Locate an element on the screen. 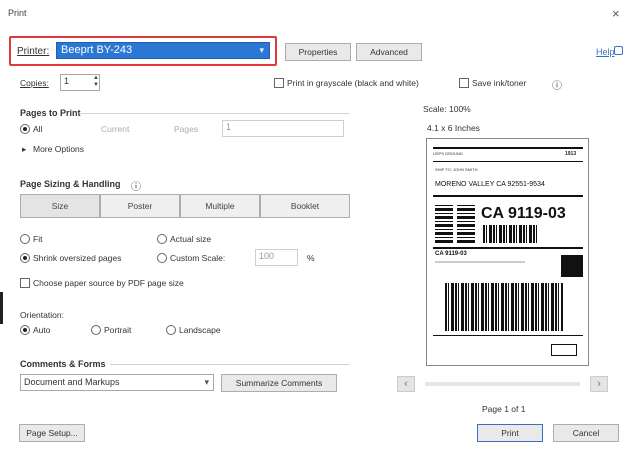  printer-selected-value: Beeprt BY-243 is located at coordinates (97, 50).